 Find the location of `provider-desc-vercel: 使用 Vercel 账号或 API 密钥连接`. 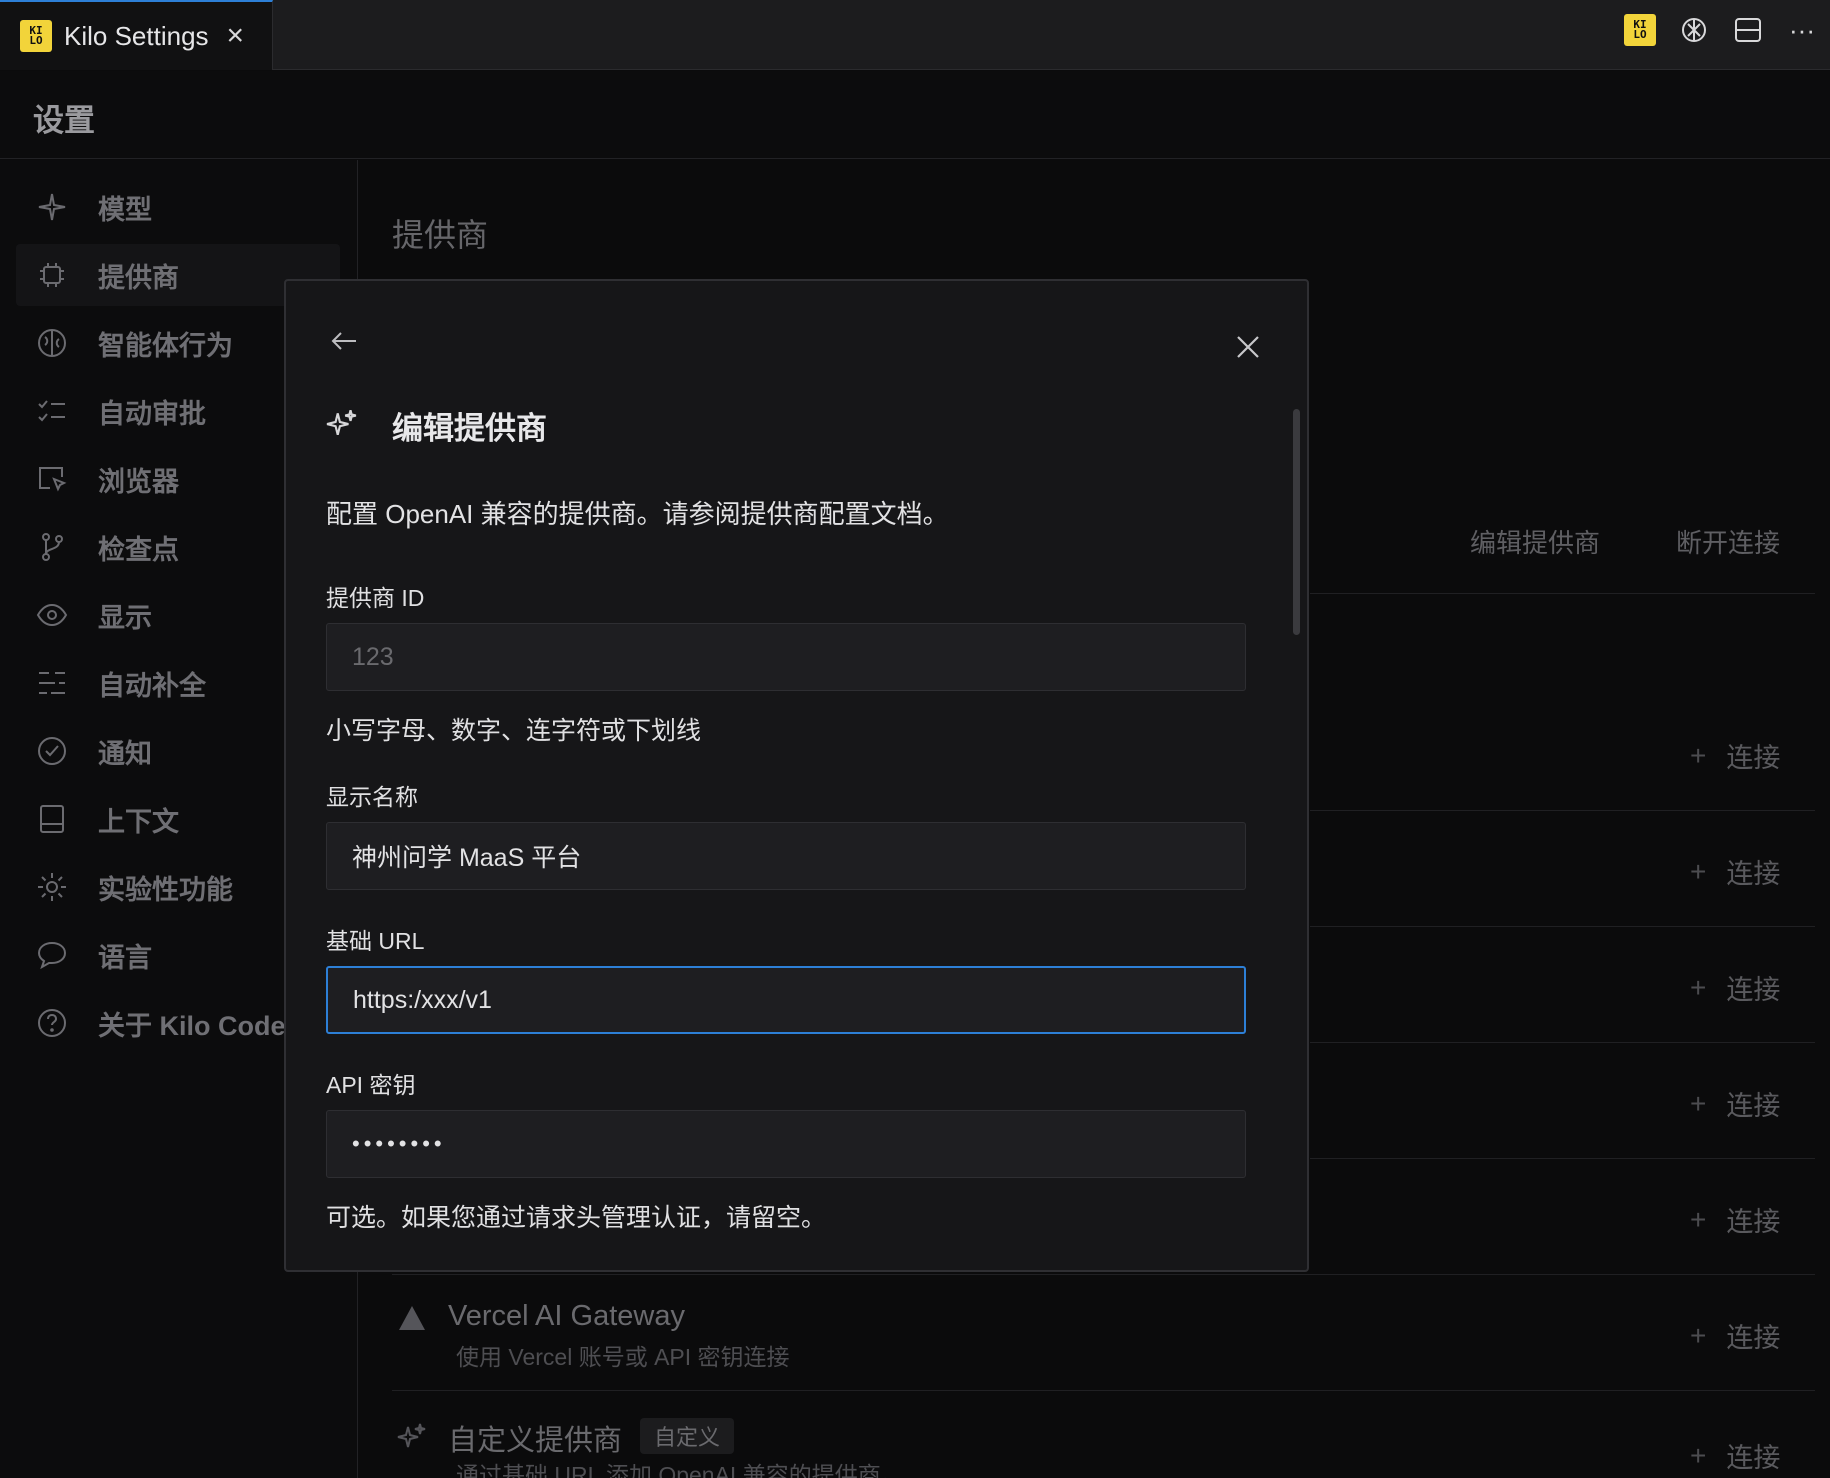

provider-desc-vercel: 使用 Vercel 账号或 API 密钥连接 is located at coordinates (623, 1357).